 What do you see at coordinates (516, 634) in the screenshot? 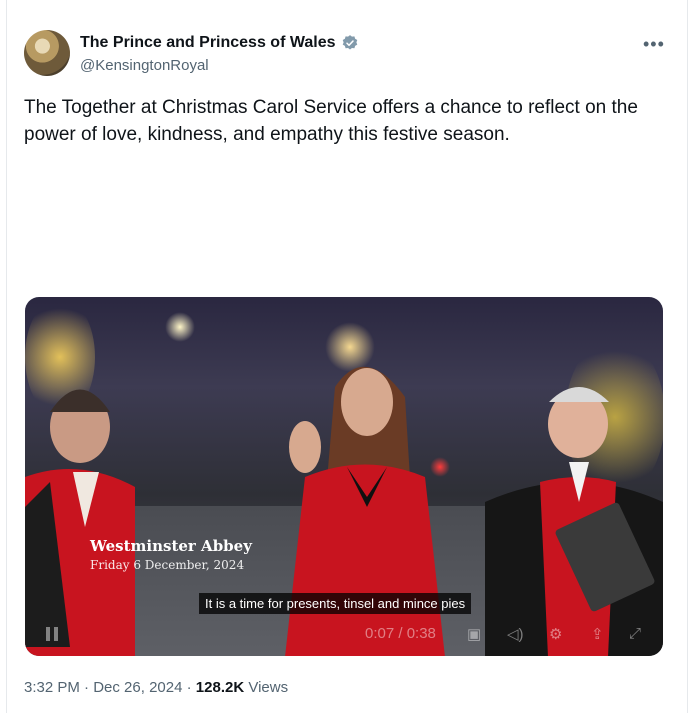
I see `volume-icon: ◁)` at bounding box center [516, 634].